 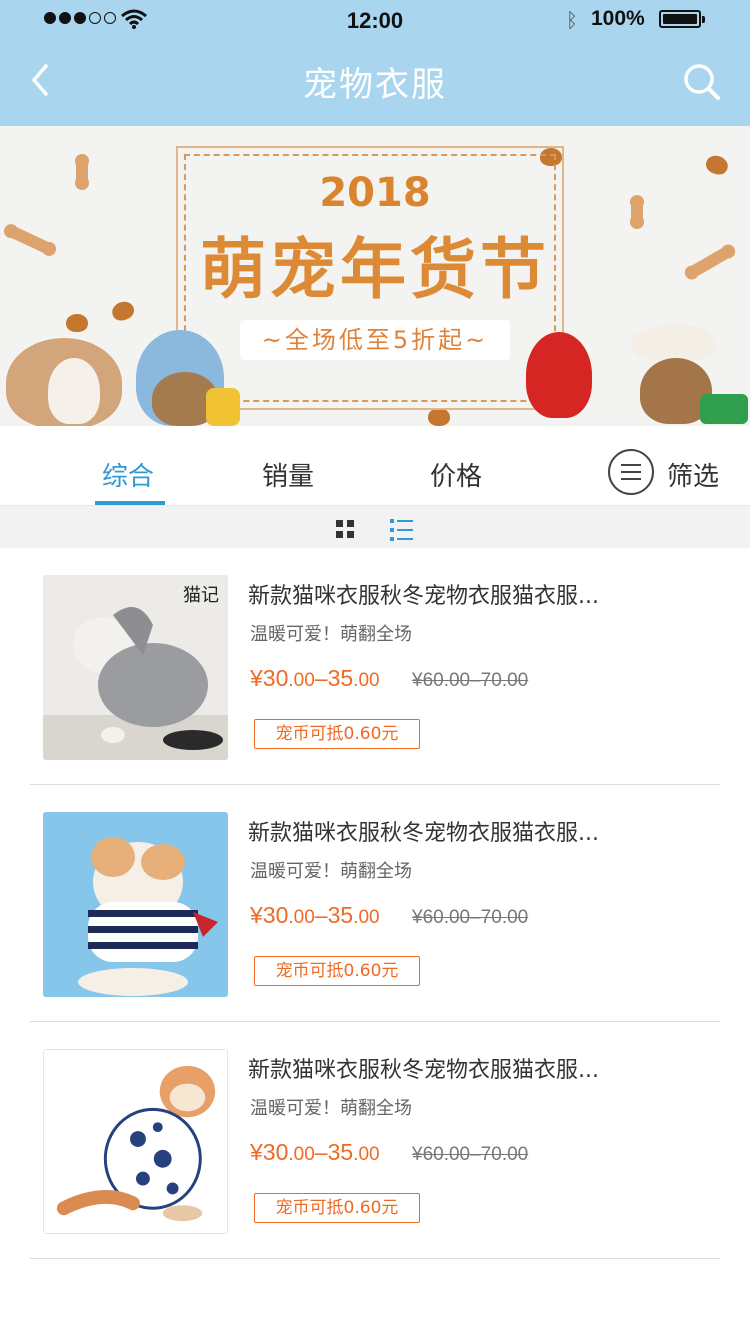 I want to click on view-toggle-bar, so click(x=375, y=527).